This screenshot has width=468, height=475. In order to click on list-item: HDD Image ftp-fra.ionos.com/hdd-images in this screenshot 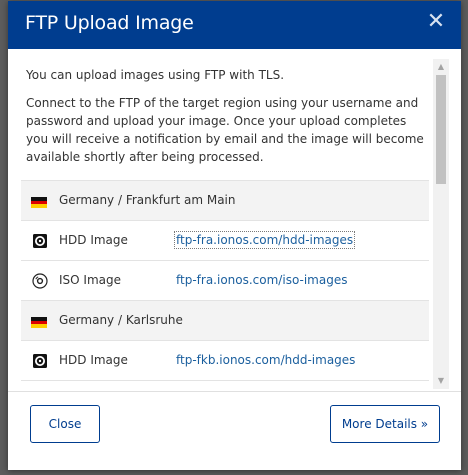, I will do `click(225, 240)`.